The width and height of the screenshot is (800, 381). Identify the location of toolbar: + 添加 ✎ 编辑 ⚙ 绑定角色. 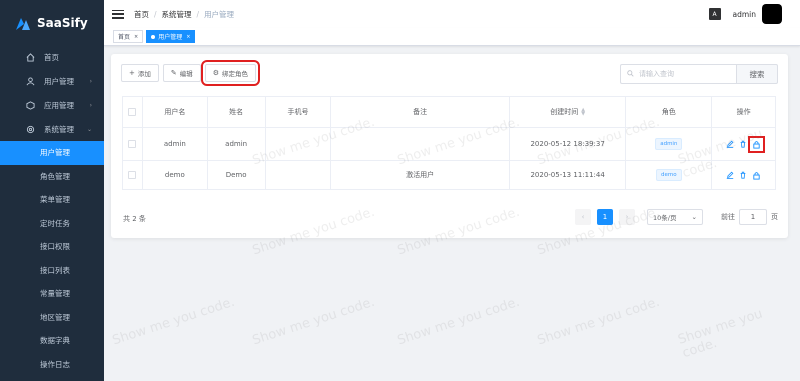
(191, 73).